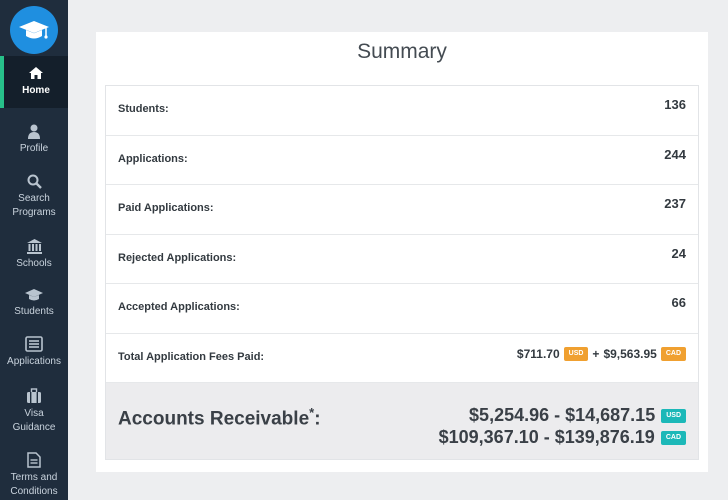 This screenshot has width=728, height=500. I want to click on row-value: 66, so click(678, 302).